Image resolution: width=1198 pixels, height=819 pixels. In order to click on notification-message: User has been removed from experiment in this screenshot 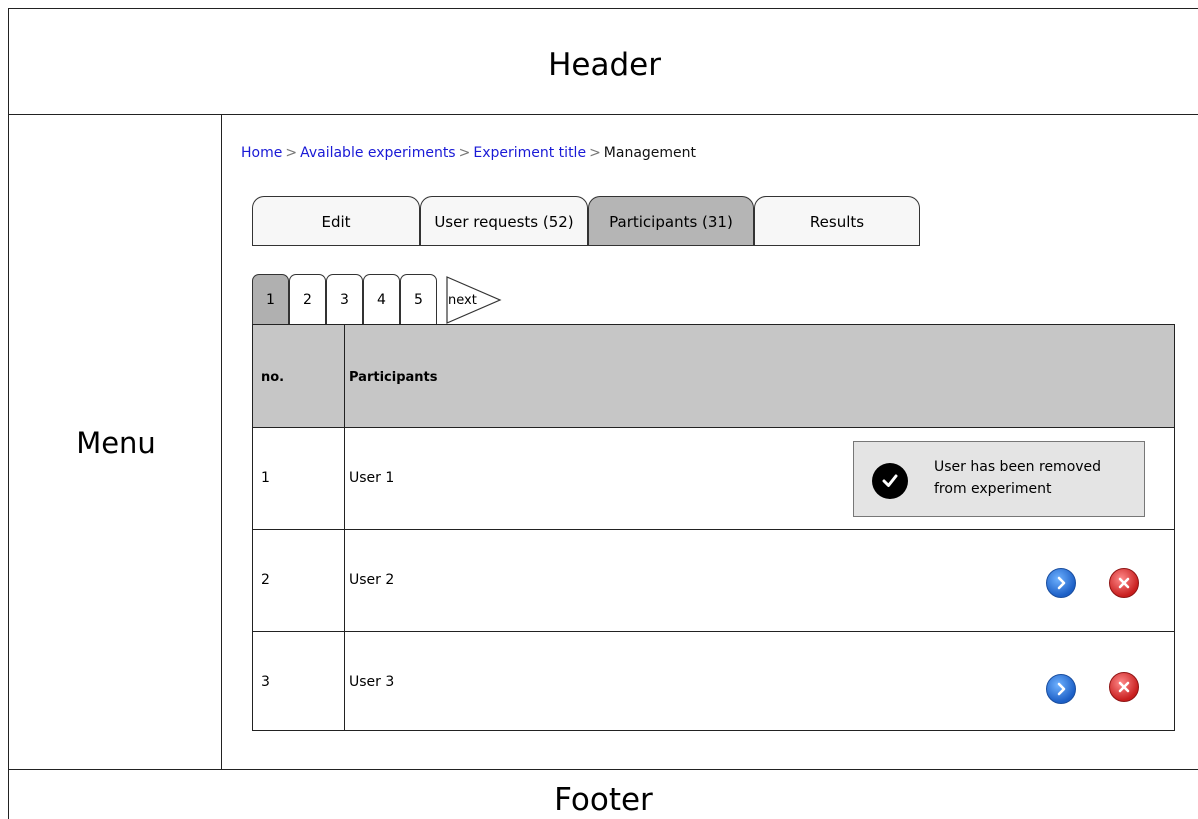, I will do `click(1036, 478)`.